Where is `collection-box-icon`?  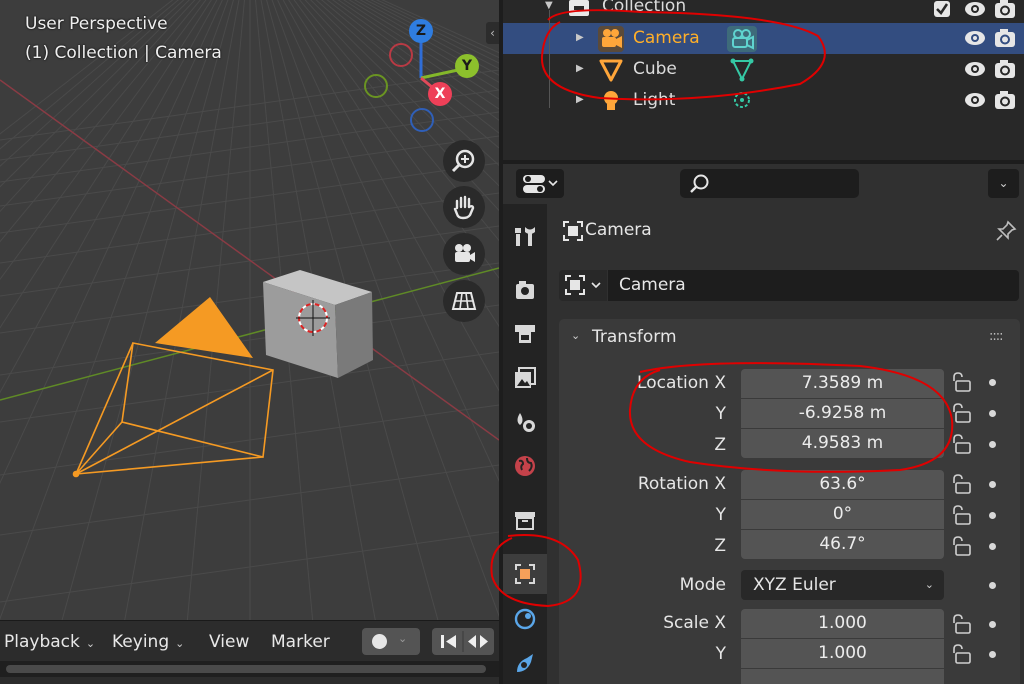
collection-box-icon is located at coordinates (525, 521).